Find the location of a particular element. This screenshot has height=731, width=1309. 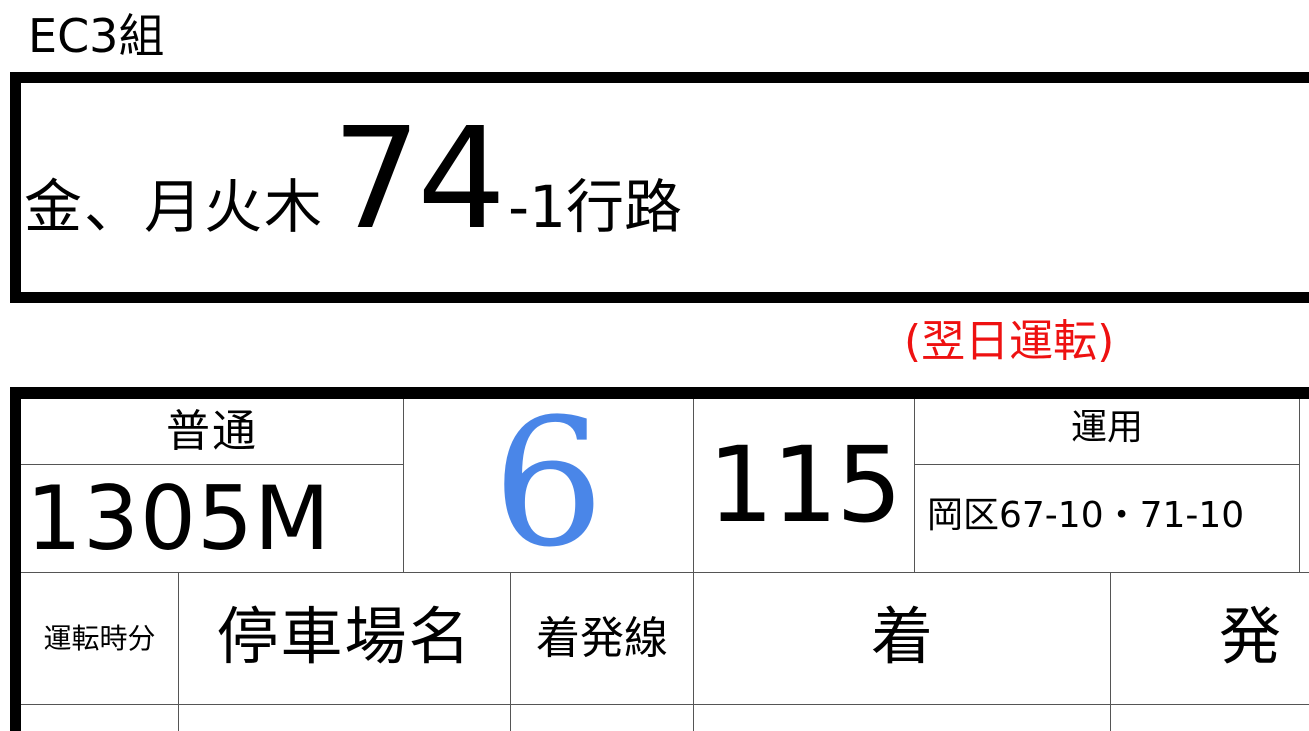

train-series: 115 is located at coordinates (805, 485).